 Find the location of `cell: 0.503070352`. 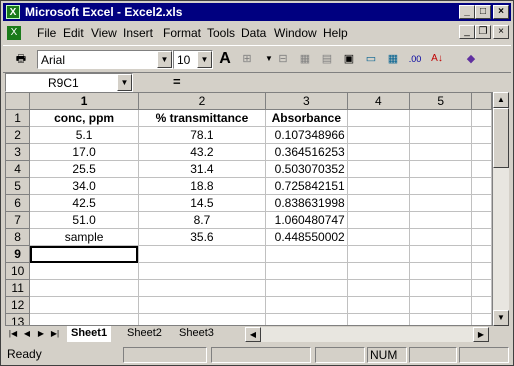

cell: 0.503070352 is located at coordinates (306, 169).